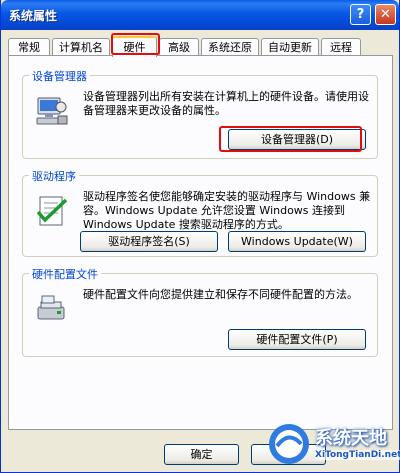 This screenshot has height=473, width=400. What do you see at coordinates (200, 15) in the screenshot?
I see `title-bar: 系统属性 ? ✕` at bounding box center [200, 15].